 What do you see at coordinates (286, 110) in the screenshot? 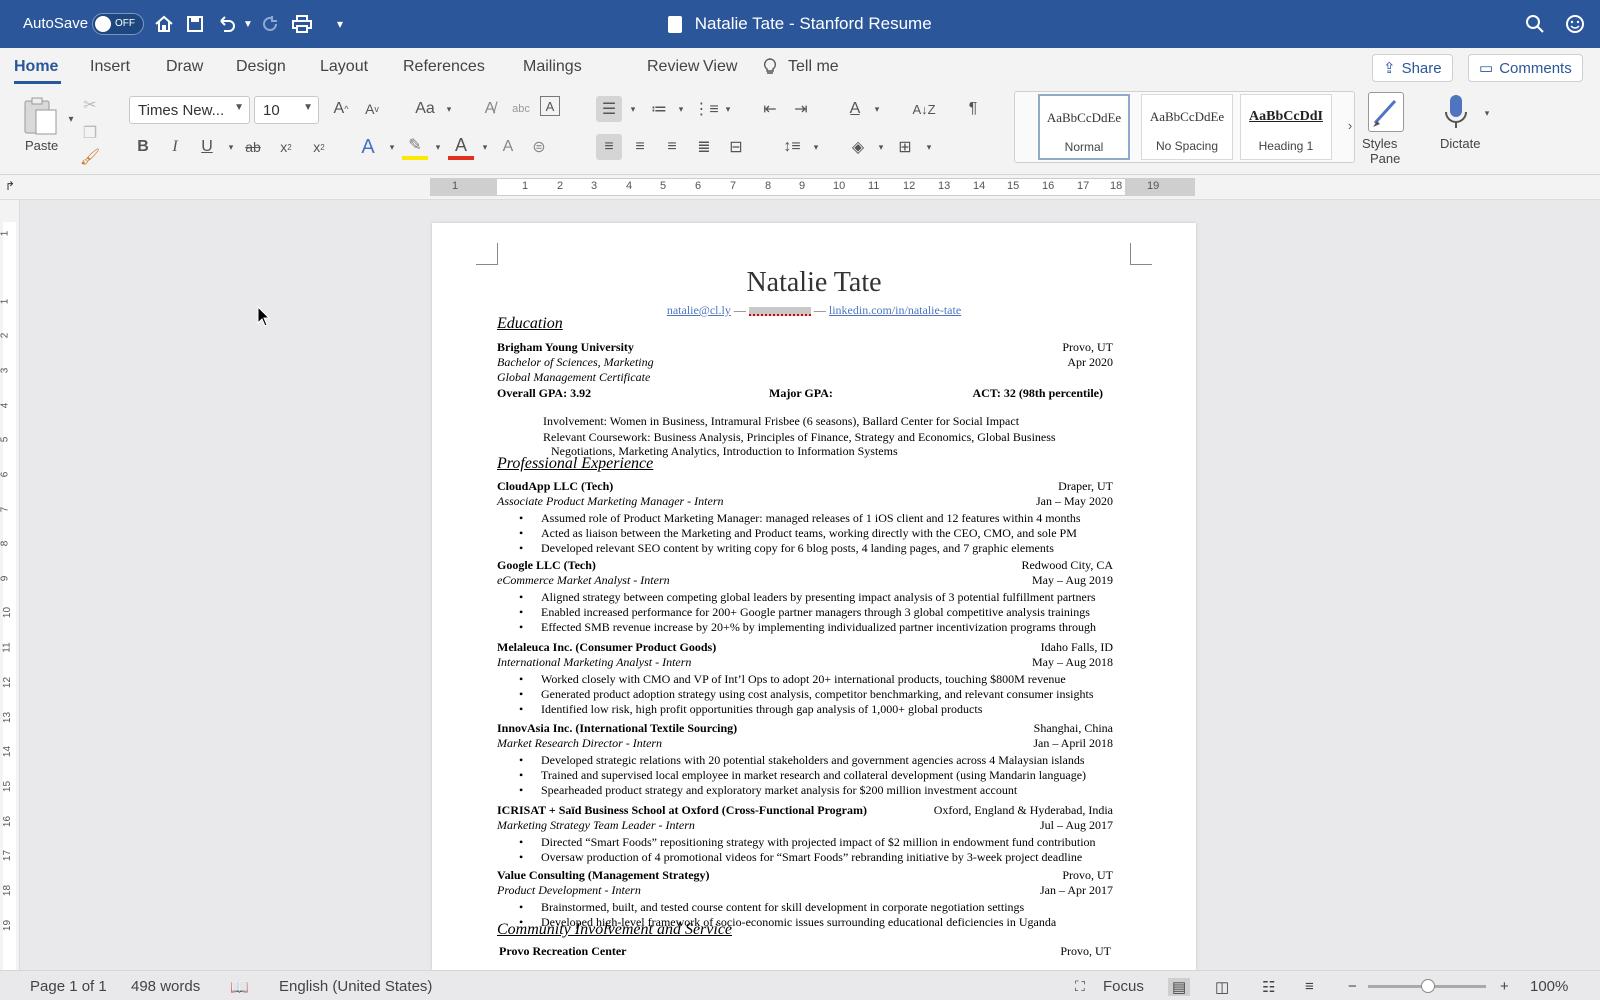
I see `font-size-select: 10 ▼` at bounding box center [286, 110].